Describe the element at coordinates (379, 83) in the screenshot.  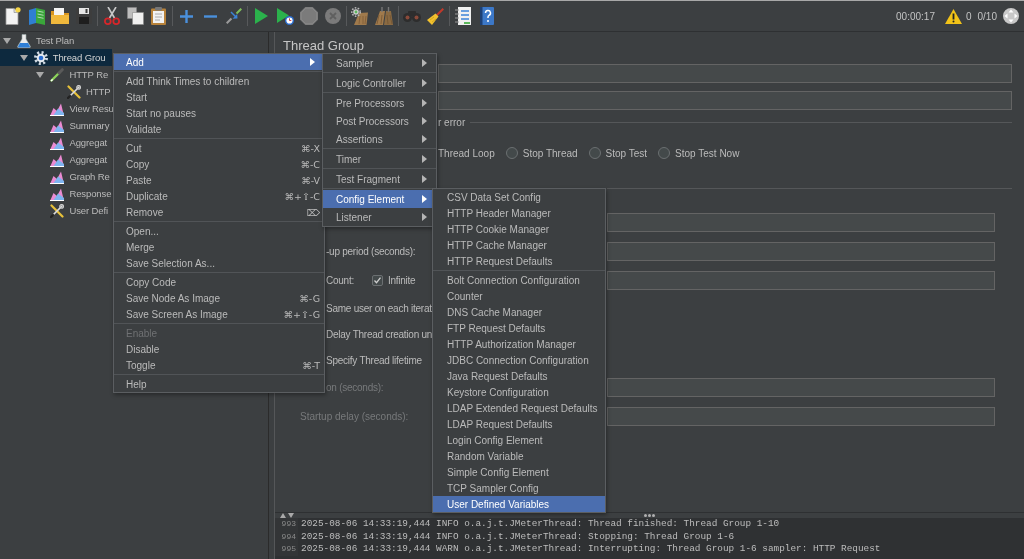
I see `menu-item: Logic Controller` at that location.